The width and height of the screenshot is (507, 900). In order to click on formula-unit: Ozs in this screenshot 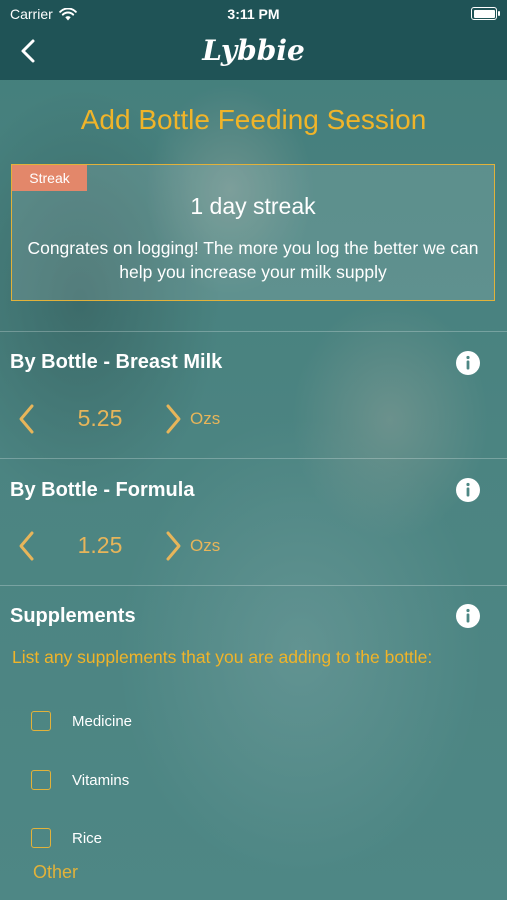, I will do `click(205, 545)`.